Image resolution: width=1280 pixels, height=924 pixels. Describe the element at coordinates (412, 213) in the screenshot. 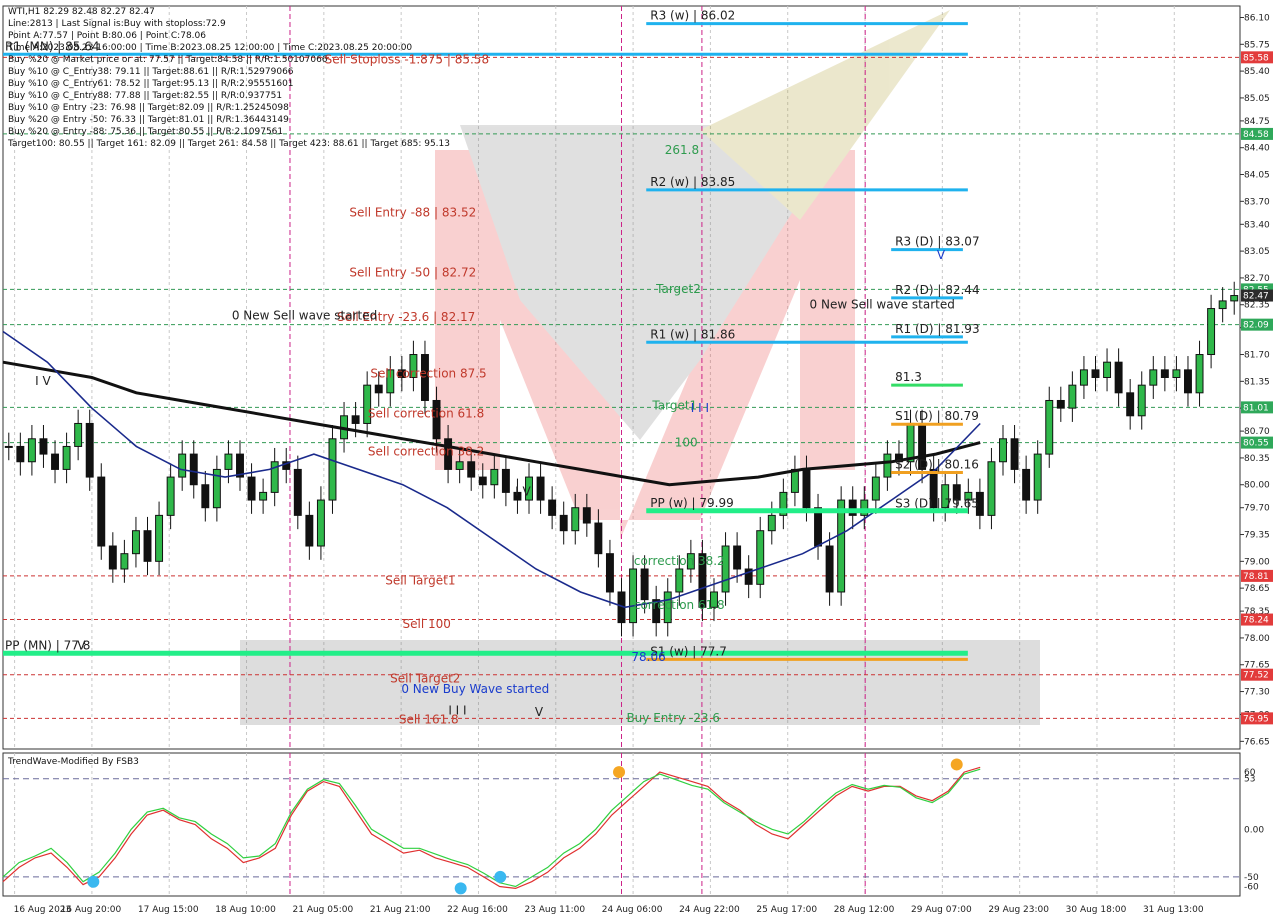

I see `chart-annotation: Sell Entry -88 | 83.52` at that location.